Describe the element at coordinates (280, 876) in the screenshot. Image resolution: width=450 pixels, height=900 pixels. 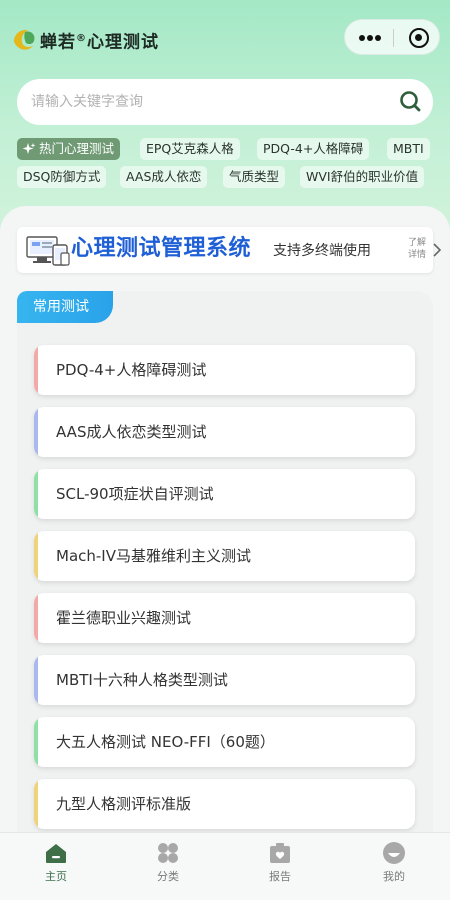
I see `tab-report-label: 报告` at that location.